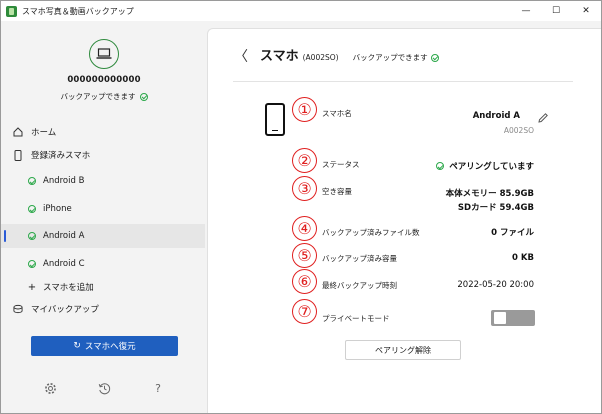 Image resolution: width=602 pixels, height=414 pixels. What do you see at coordinates (496, 116) in the screenshot?
I see `phone-name-value: Android A` at bounding box center [496, 116].